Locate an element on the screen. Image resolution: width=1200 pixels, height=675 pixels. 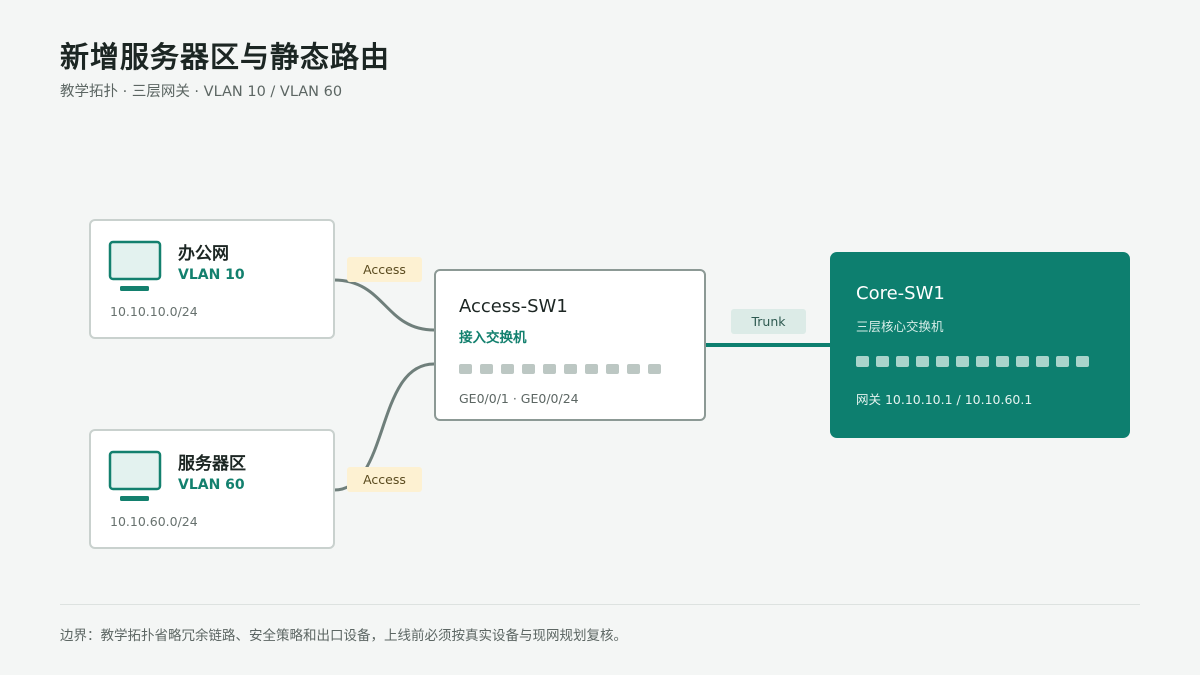
core-switch-gateway: 网关 10.10.10.1 / 10.10.60.1 is located at coordinates (944, 399).